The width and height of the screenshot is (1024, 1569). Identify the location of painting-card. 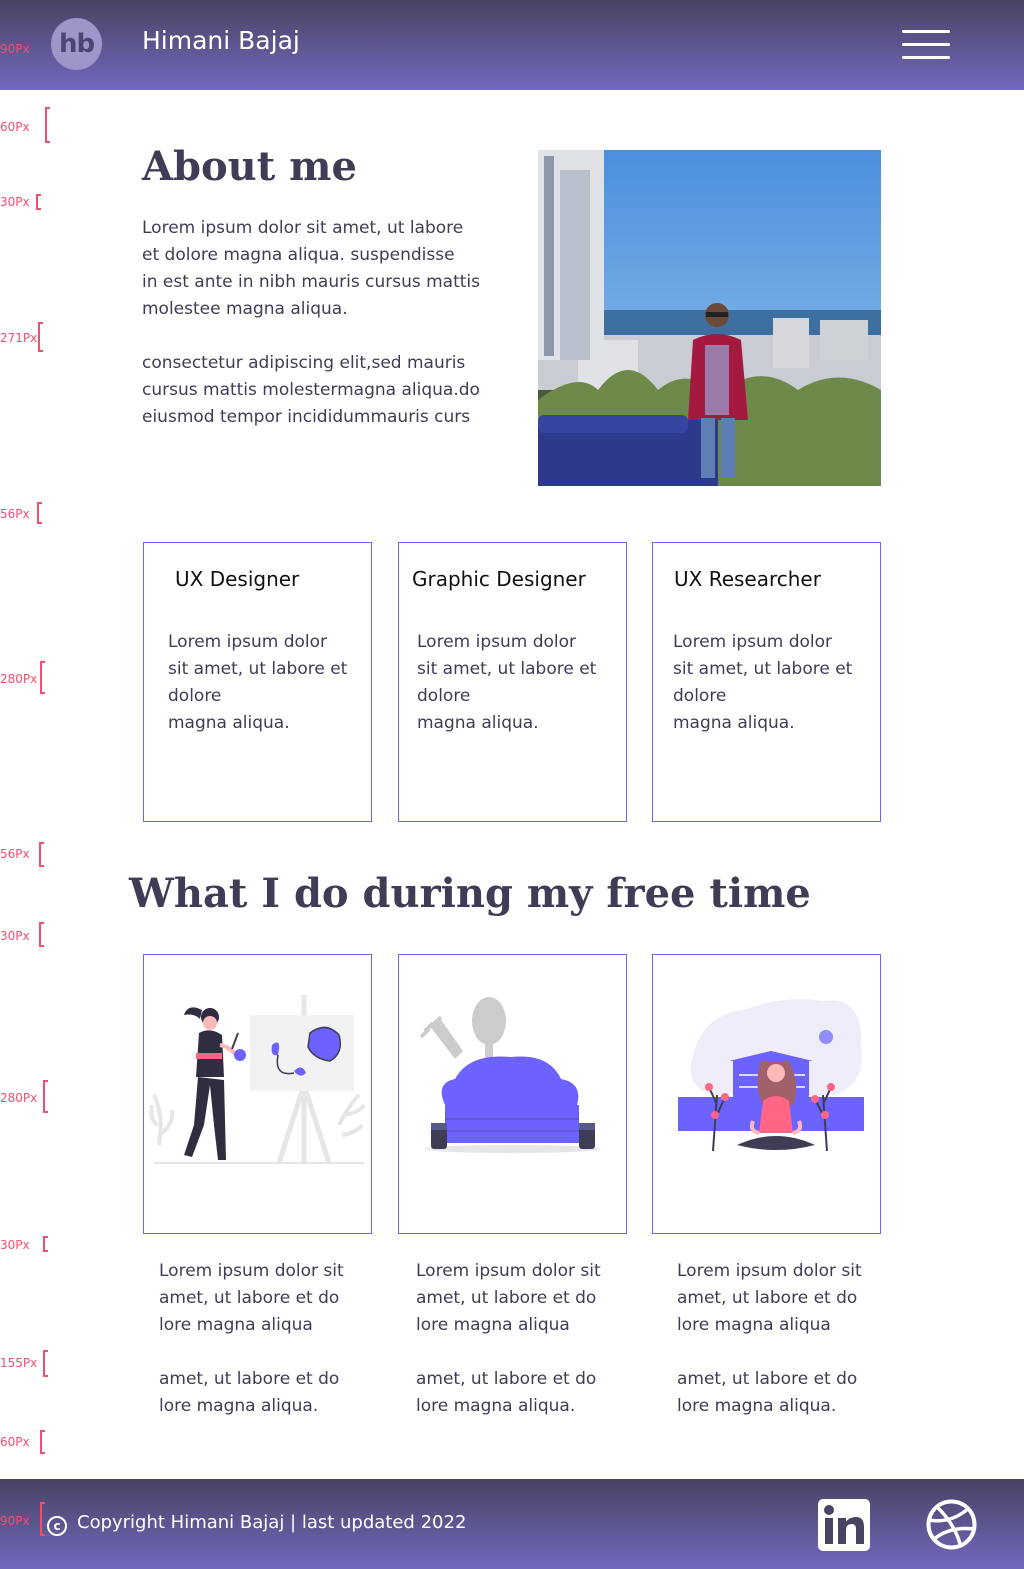
(257, 1094).